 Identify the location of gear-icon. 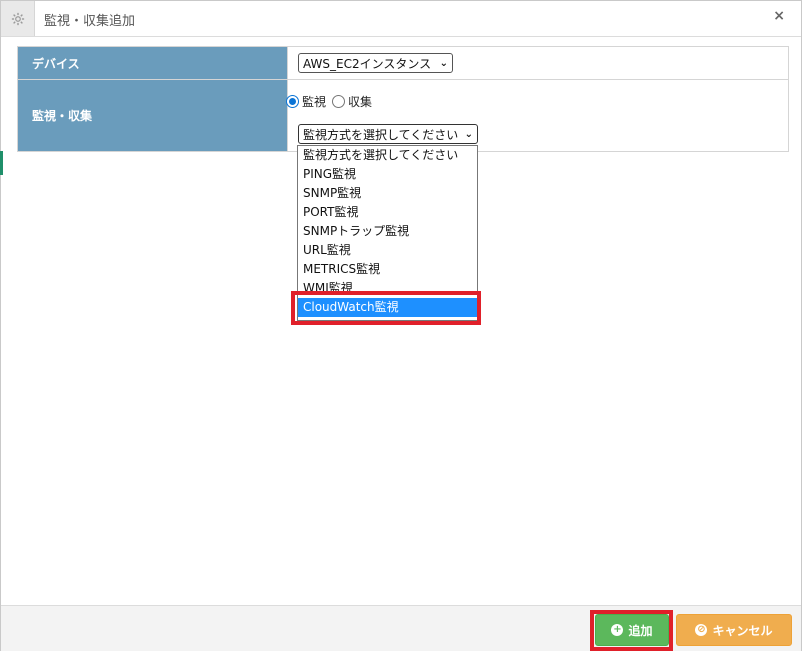
(18, 18).